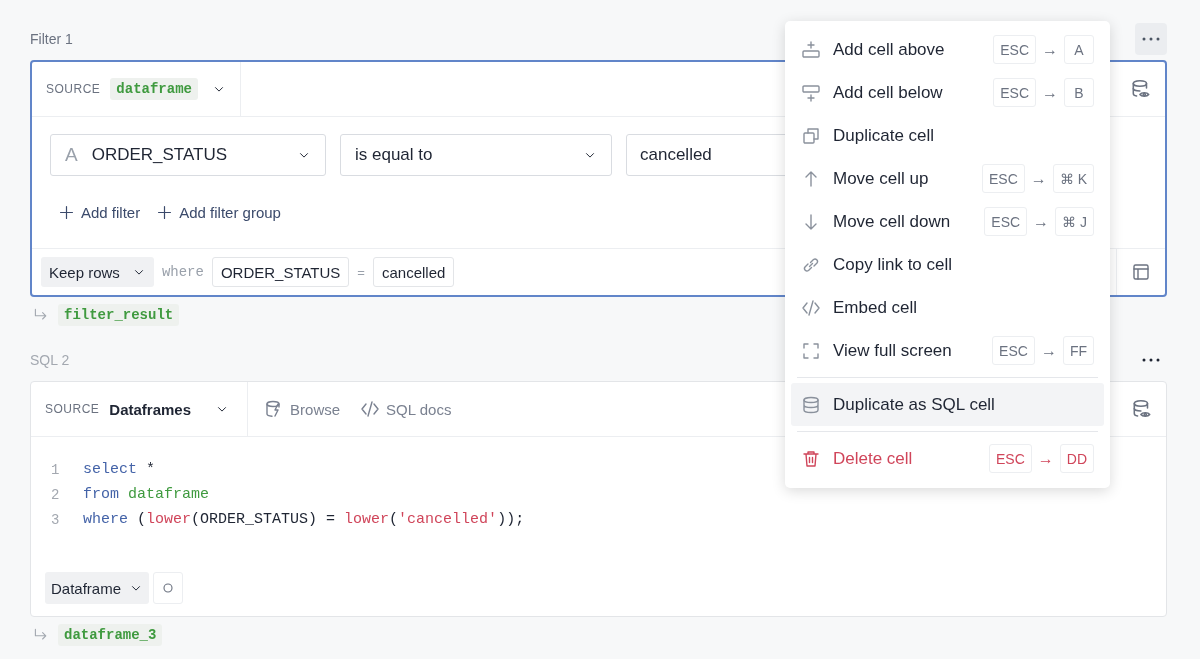  I want to click on menu-item: Delete cell ESC → DD, so click(947, 458).